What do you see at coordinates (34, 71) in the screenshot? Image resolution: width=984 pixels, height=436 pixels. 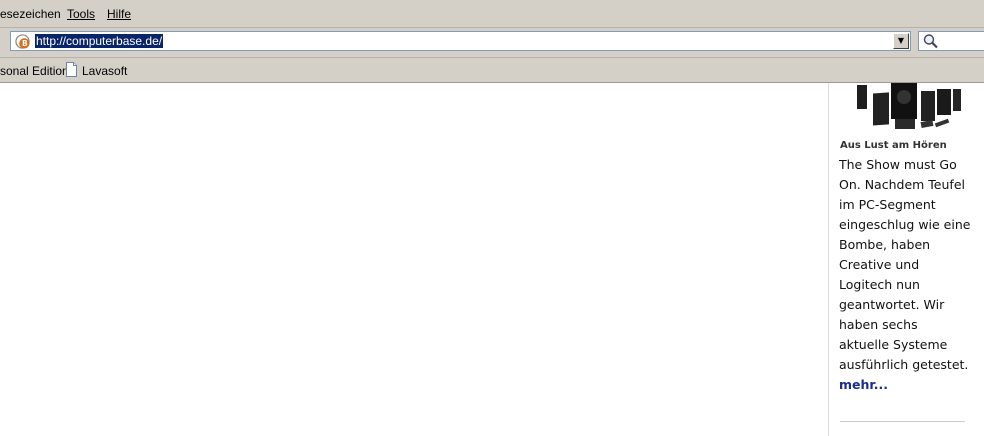 I see `bookmark-personal-edition: sonal Edition` at bounding box center [34, 71].